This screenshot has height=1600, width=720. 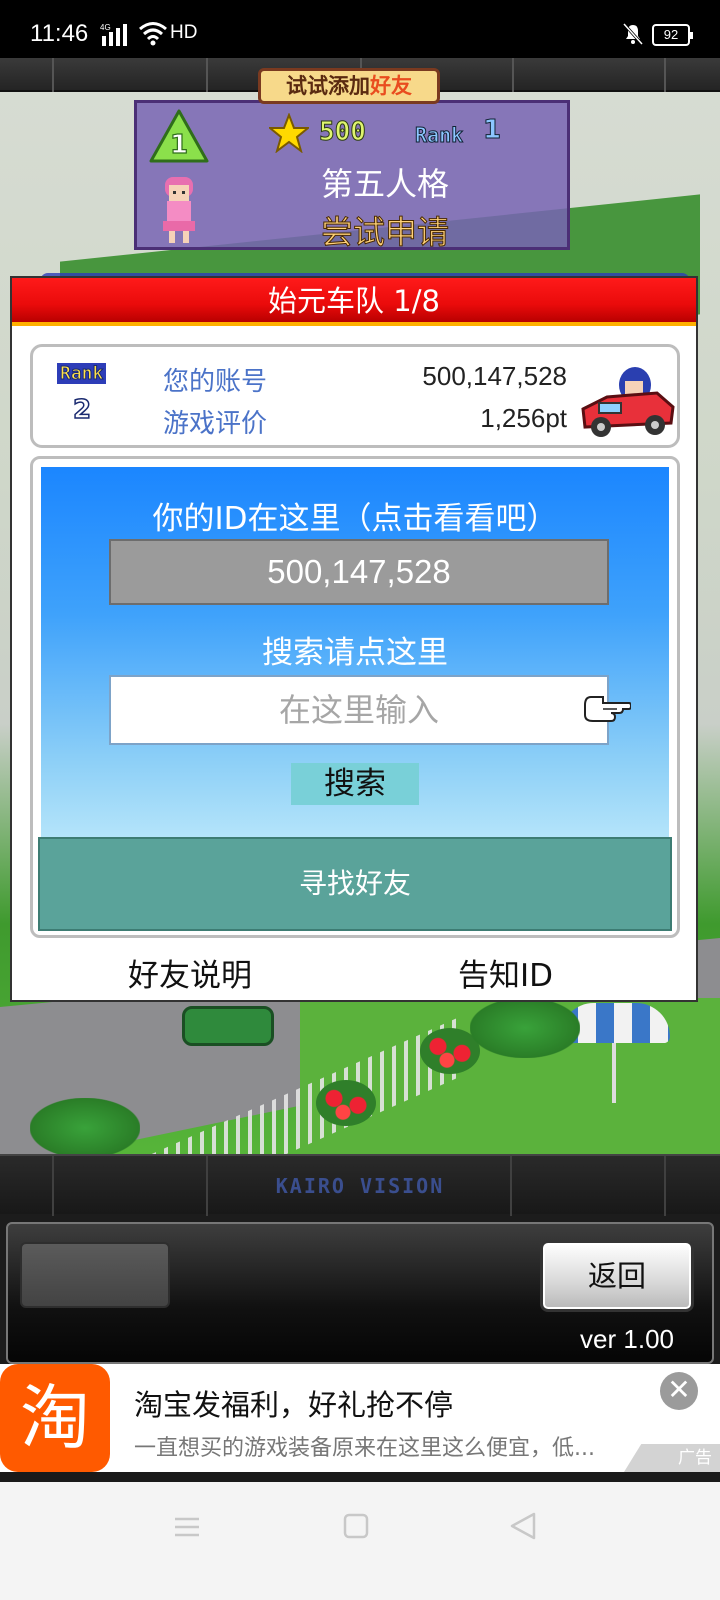 I want to click on pointing-hand-icon, so click(x=607, y=709).